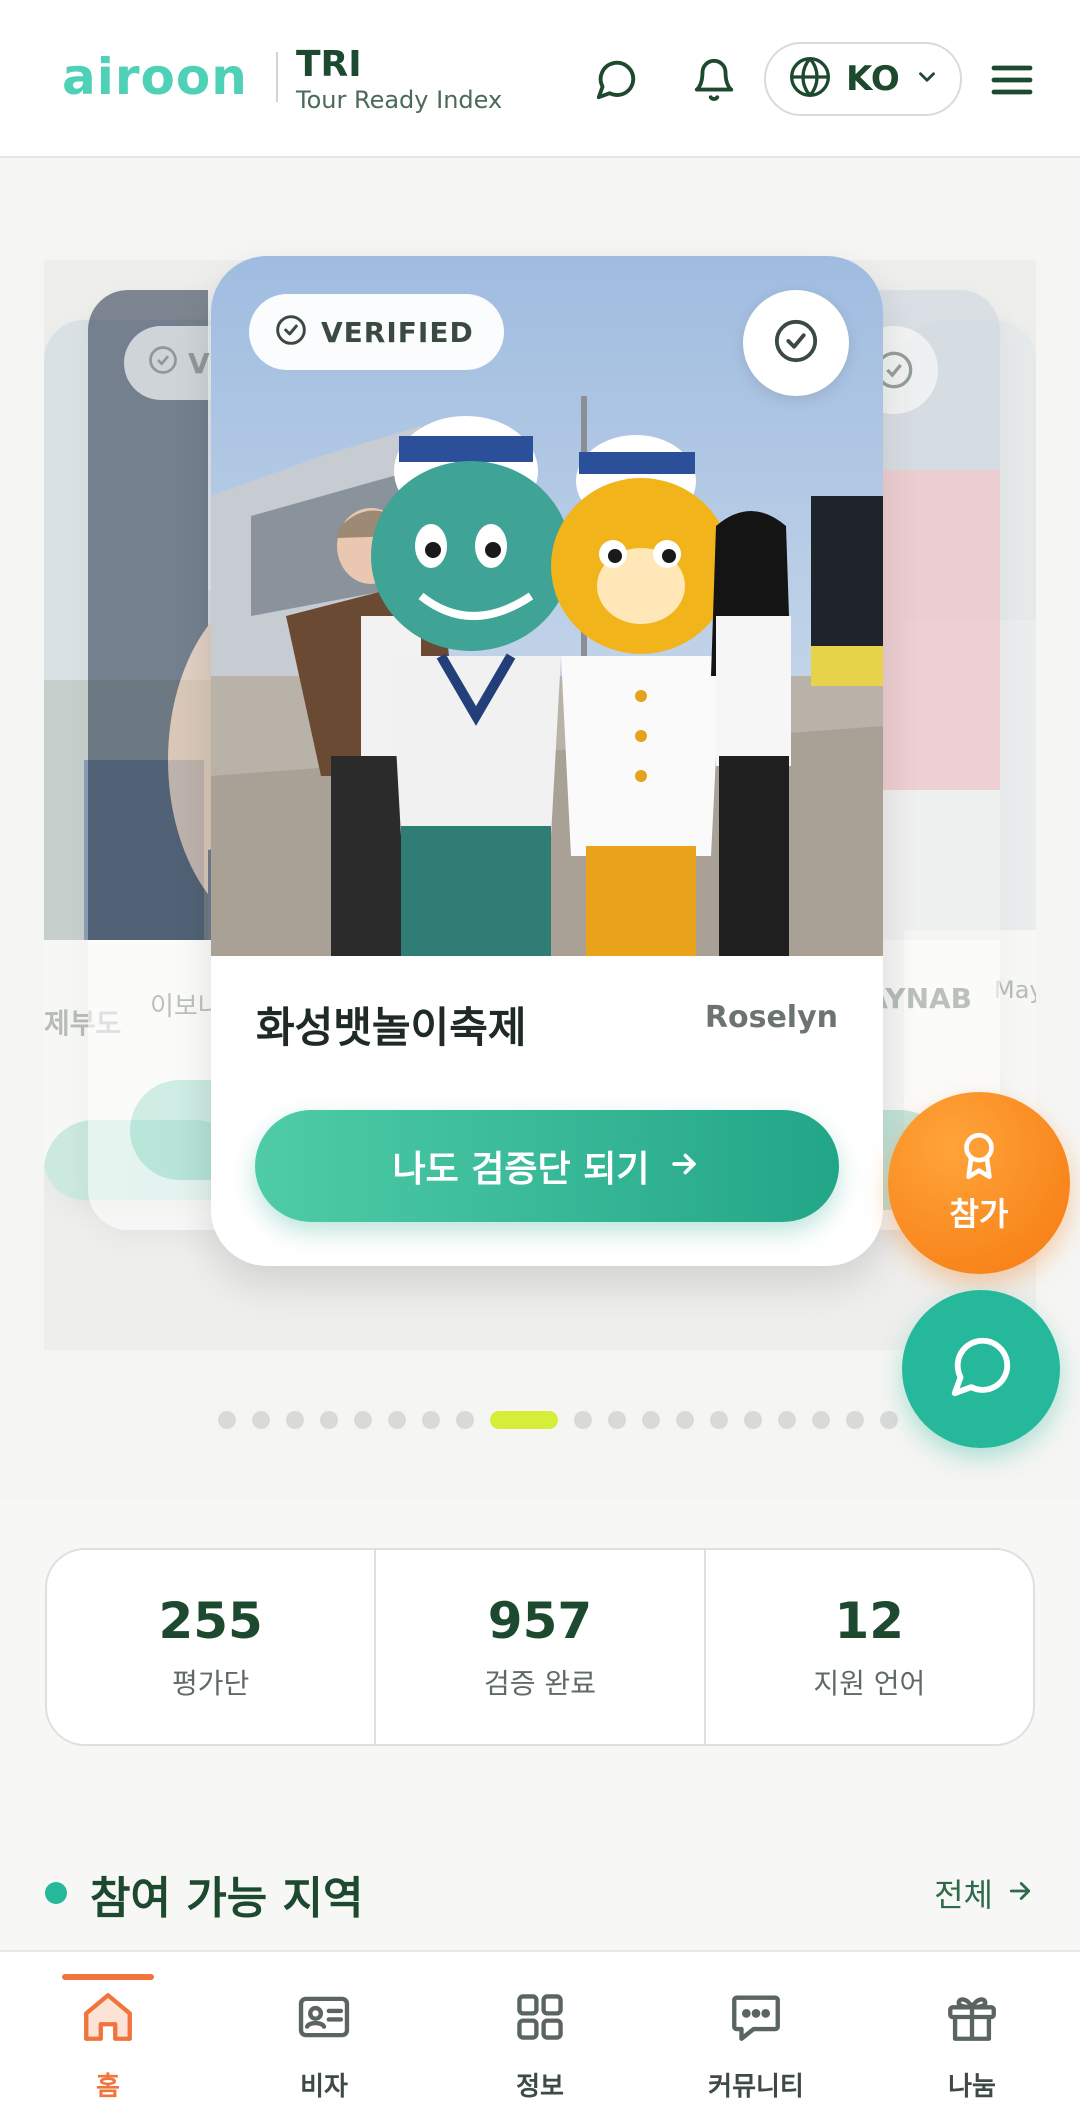 This screenshot has height=2106, width=1080. What do you see at coordinates (227, 1898) in the screenshot?
I see `section-title: 참여 가능 지역` at bounding box center [227, 1898].